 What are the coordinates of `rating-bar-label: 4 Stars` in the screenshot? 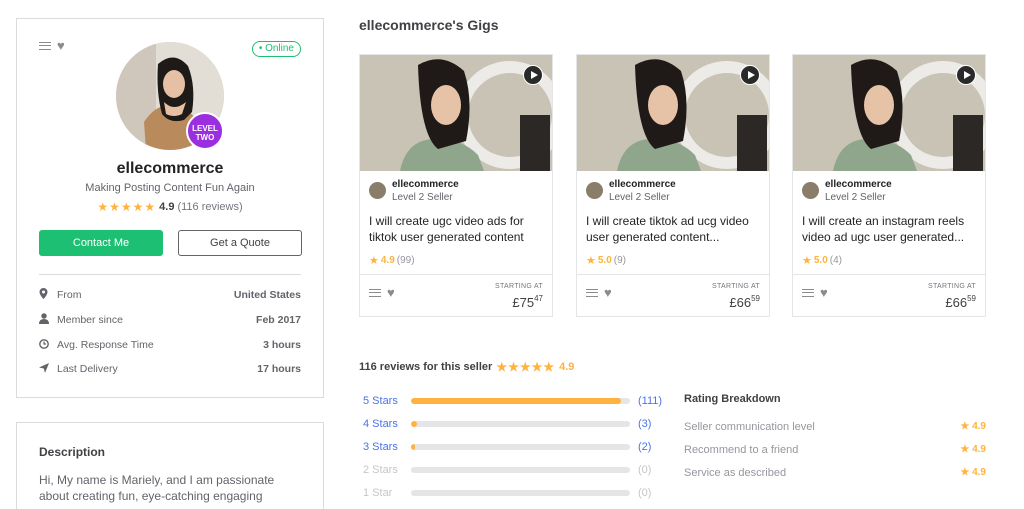 It's located at (387, 424).